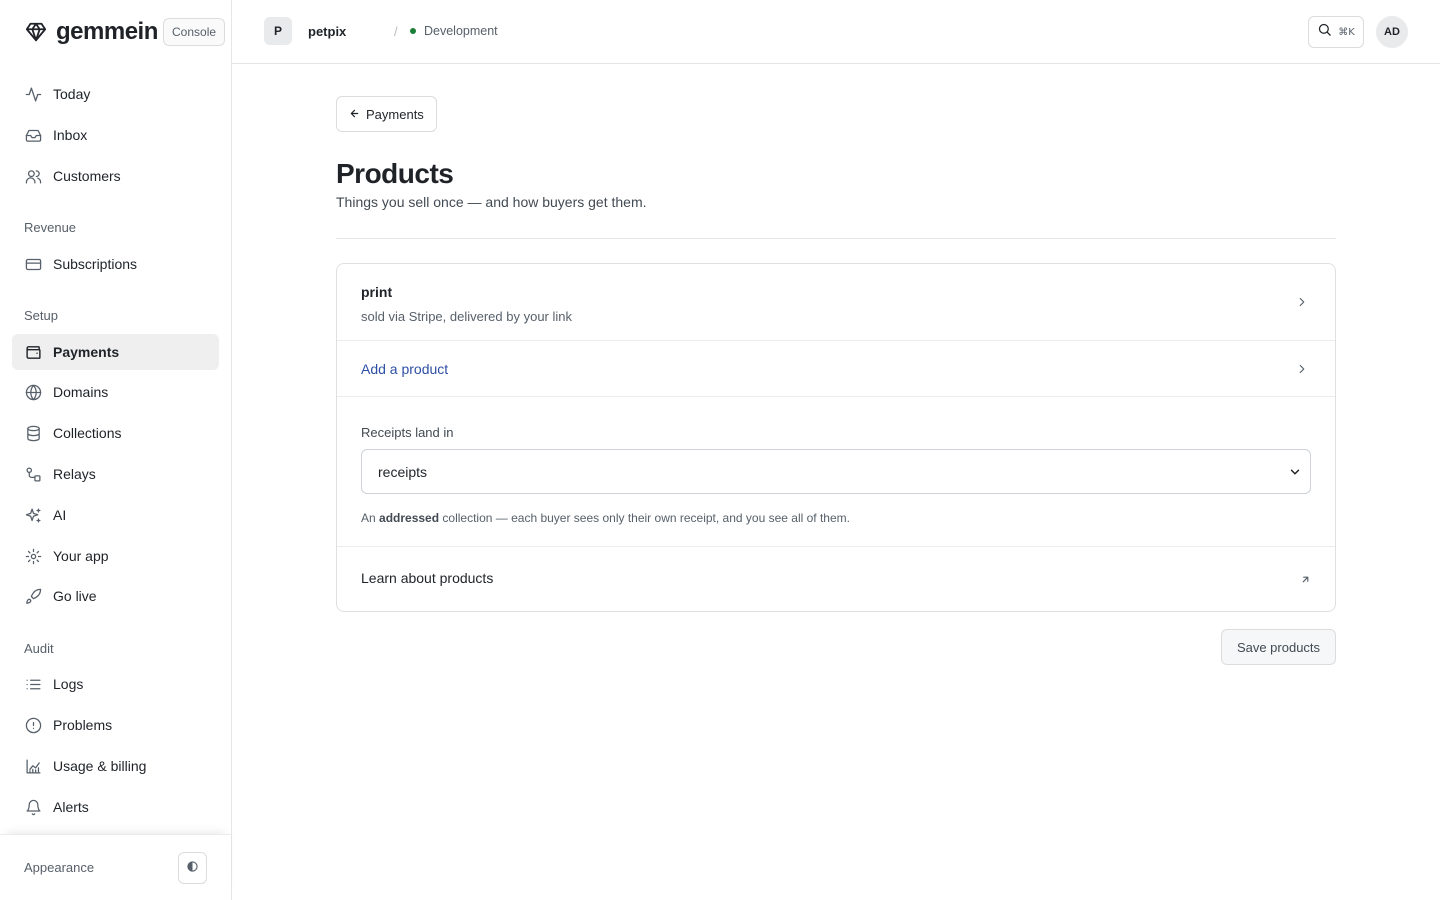 Image resolution: width=1440 pixels, height=900 pixels. What do you see at coordinates (33, 135) in the screenshot?
I see `inbox-icon` at bounding box center [33, 135].